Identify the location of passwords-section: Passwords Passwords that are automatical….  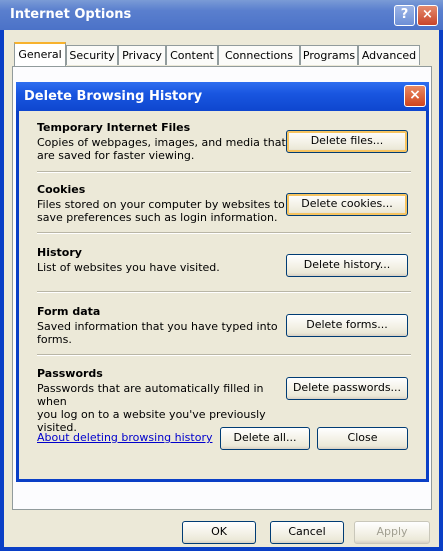
(162, 400).